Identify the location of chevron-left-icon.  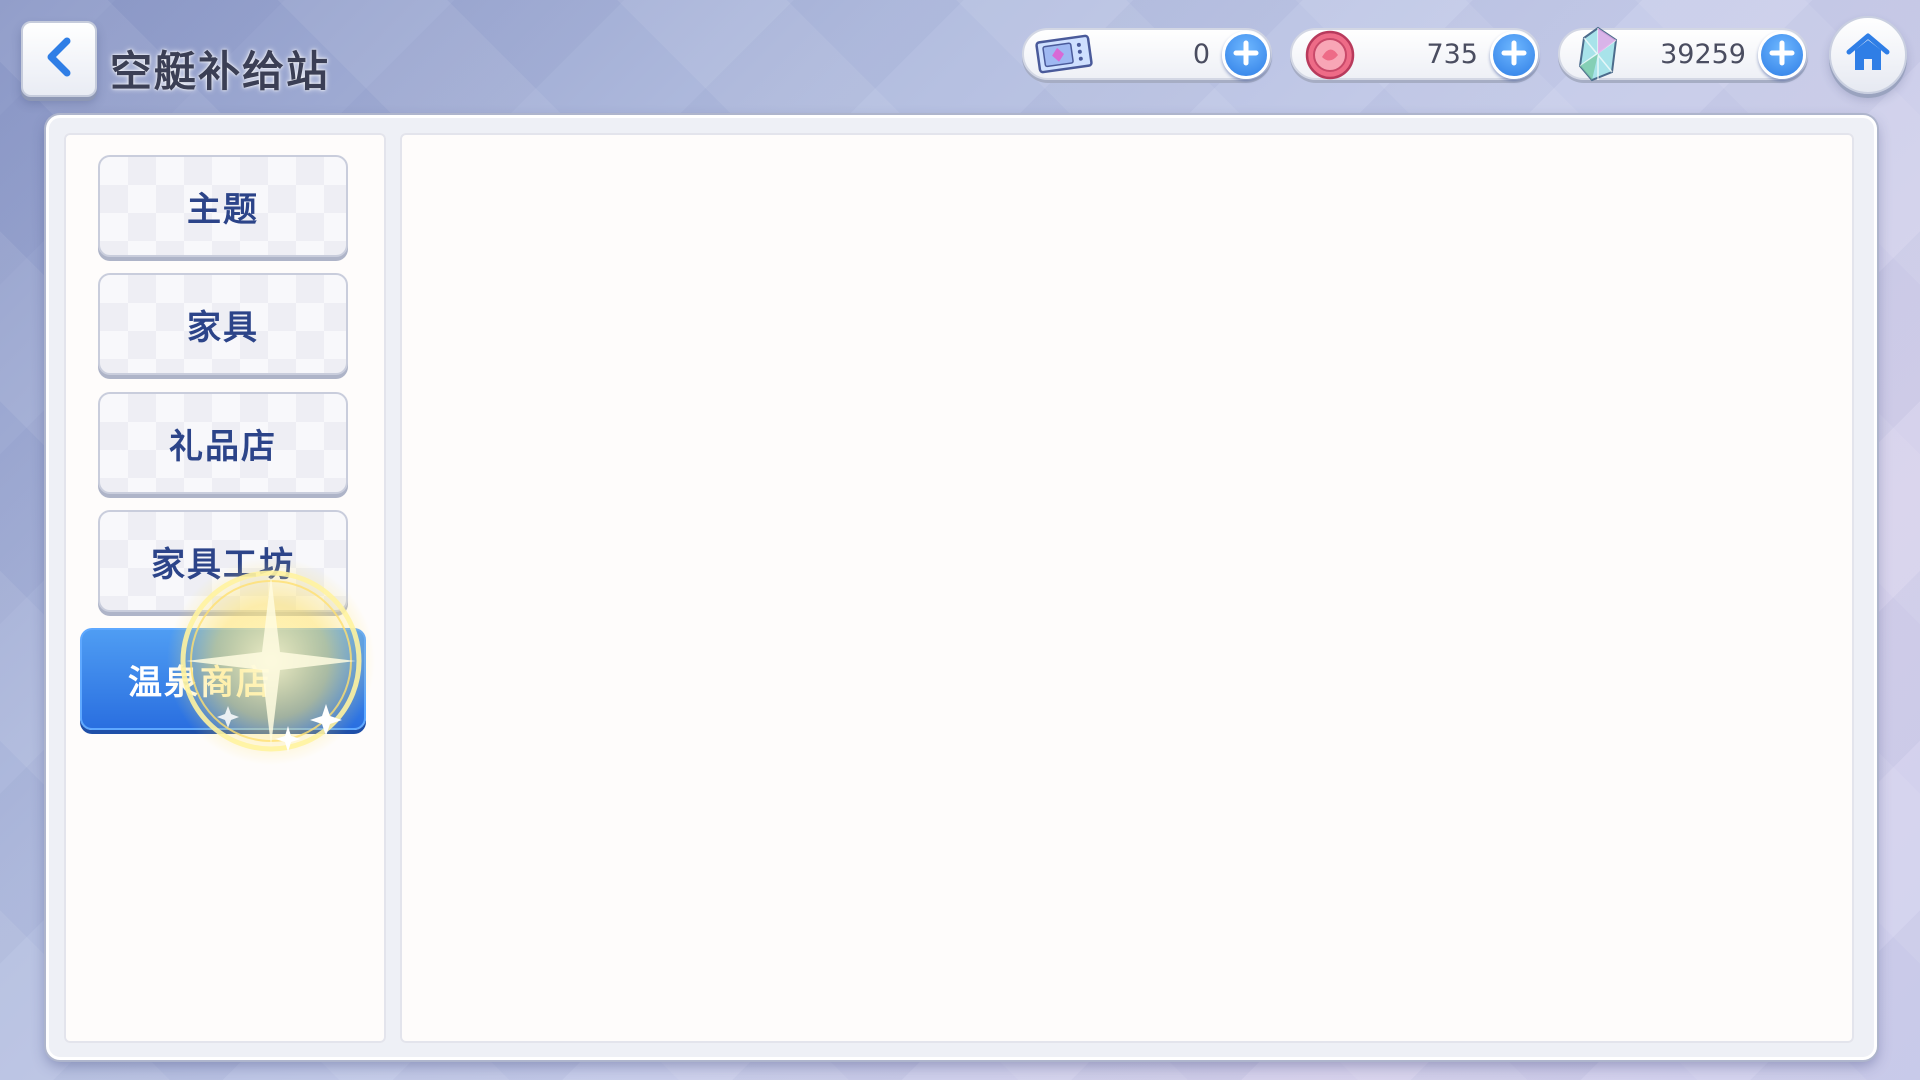
(59, 59).